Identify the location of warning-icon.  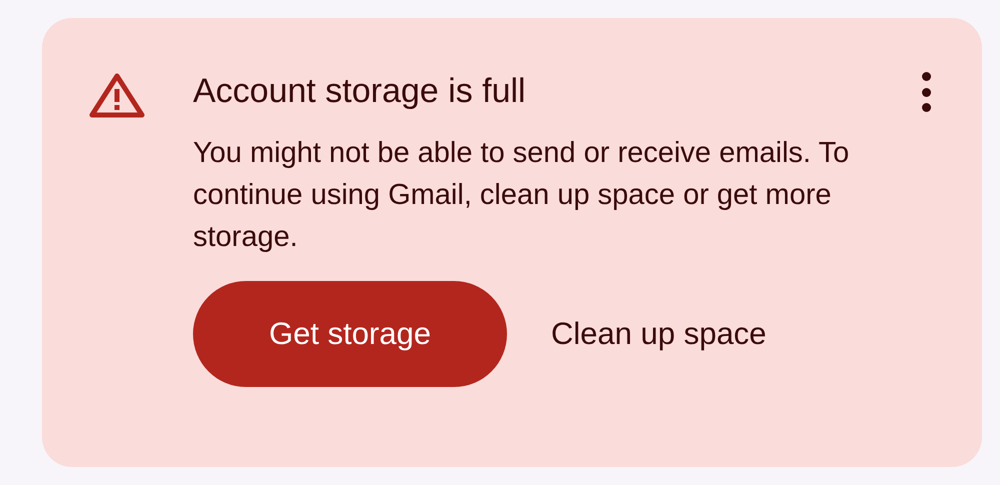
(117, 95).